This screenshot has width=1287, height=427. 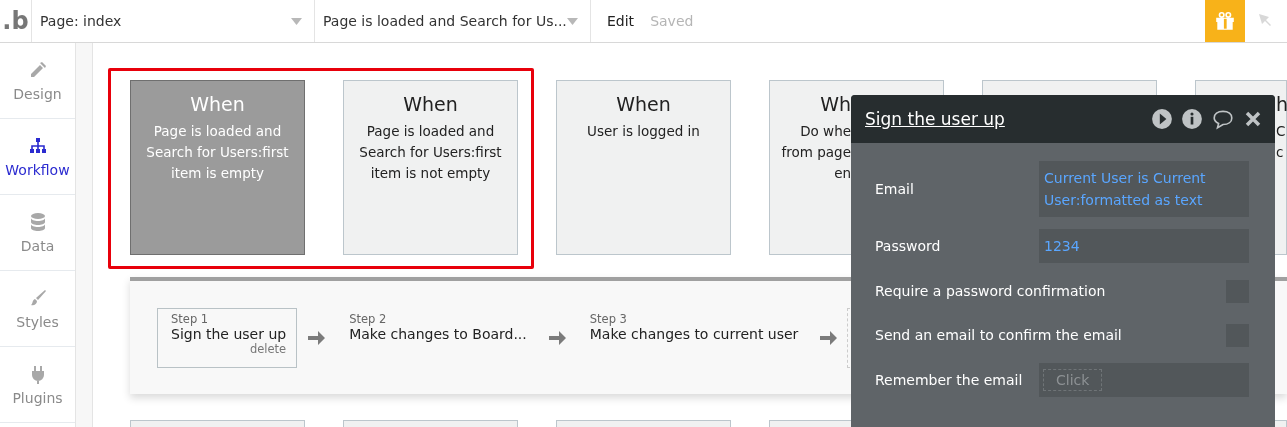 I want to click on step-number: Step 3, so click(x=608, y=318).